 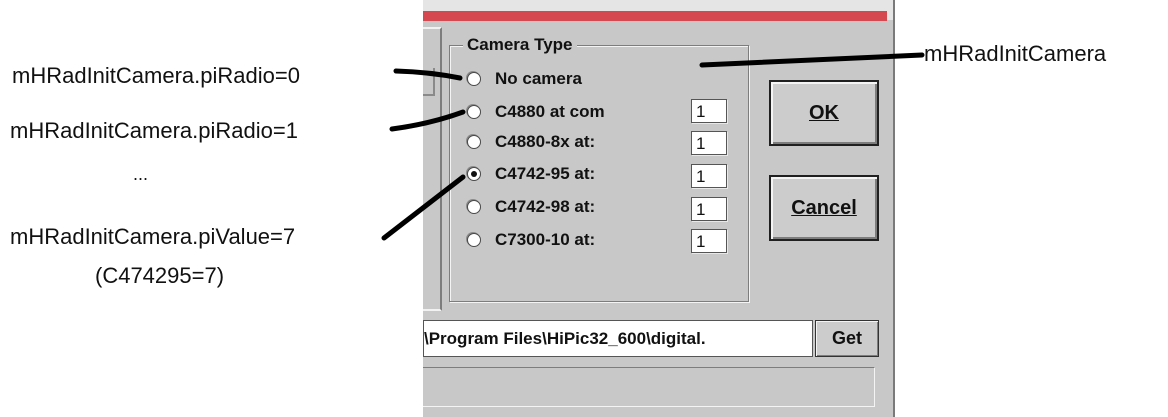 I want to click on connector-radio0-line, so click(x=428, y=74).